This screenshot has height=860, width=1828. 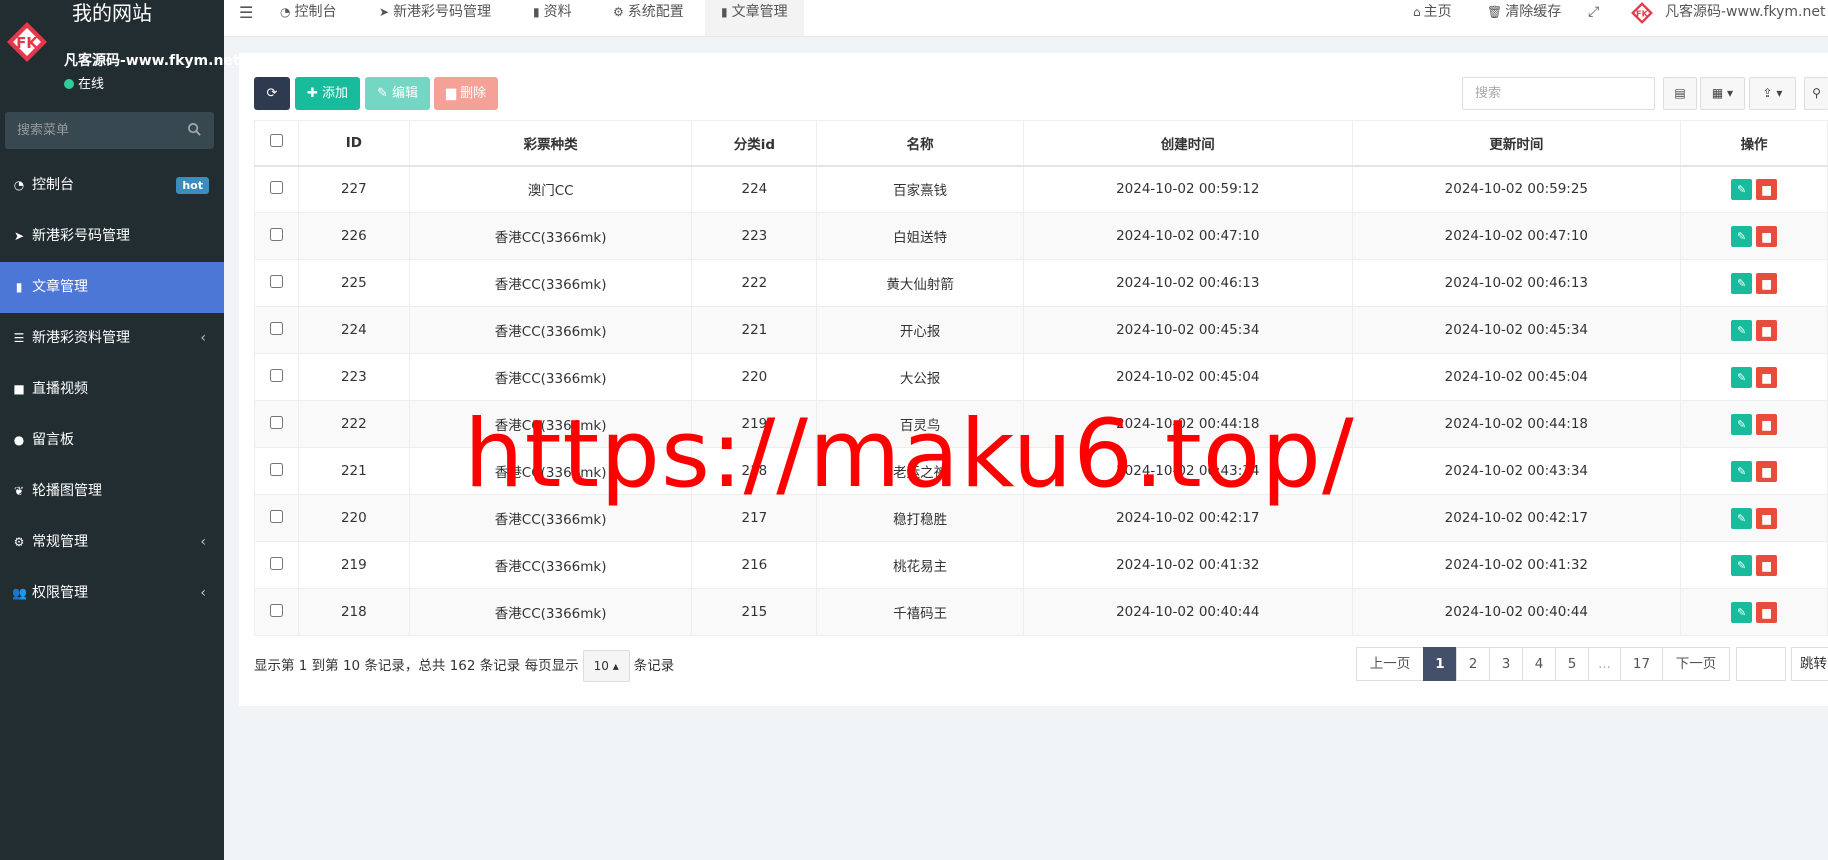 What do you see at coordinates (112, 389) in the screenshot?
I see `sidebar-item-live-video: ■ 直播视频` at bounding box center [112, 389].